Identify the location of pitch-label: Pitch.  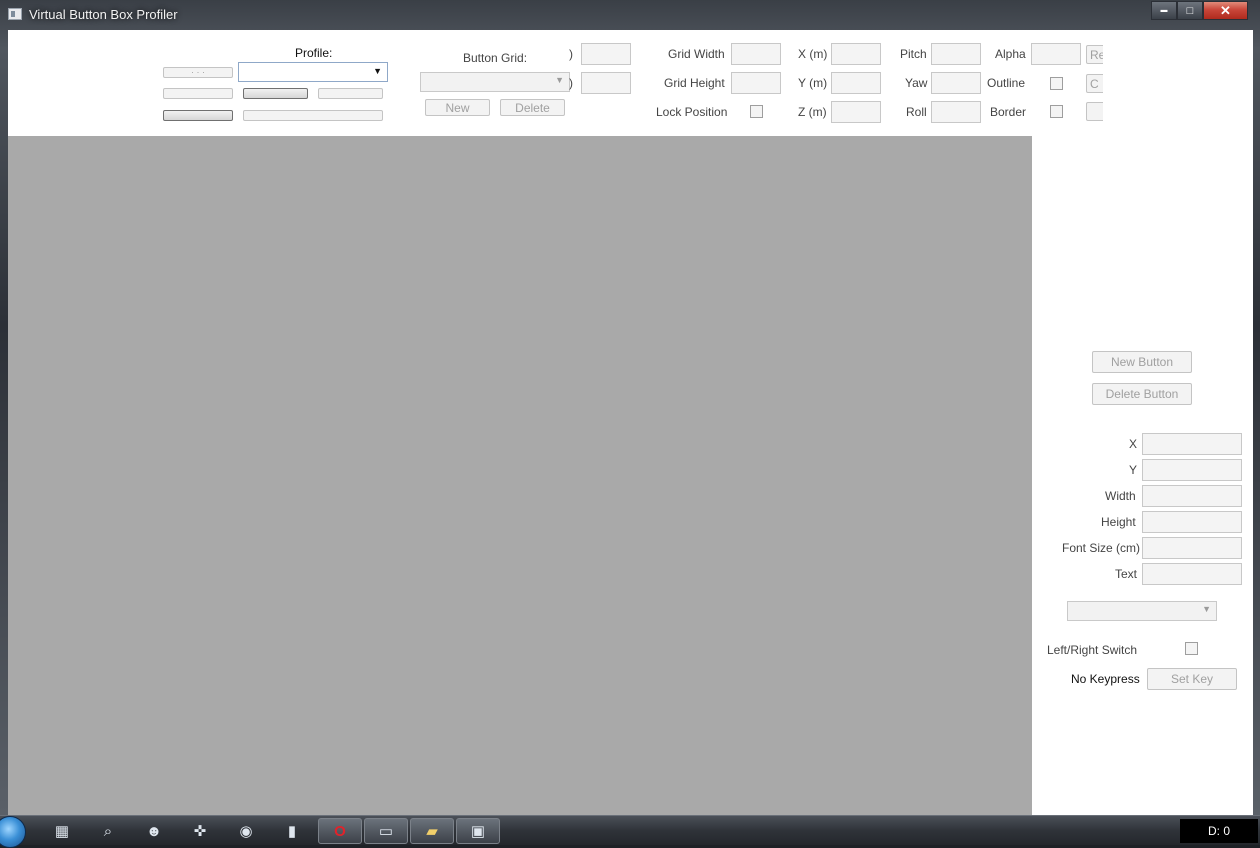
(913, 54).